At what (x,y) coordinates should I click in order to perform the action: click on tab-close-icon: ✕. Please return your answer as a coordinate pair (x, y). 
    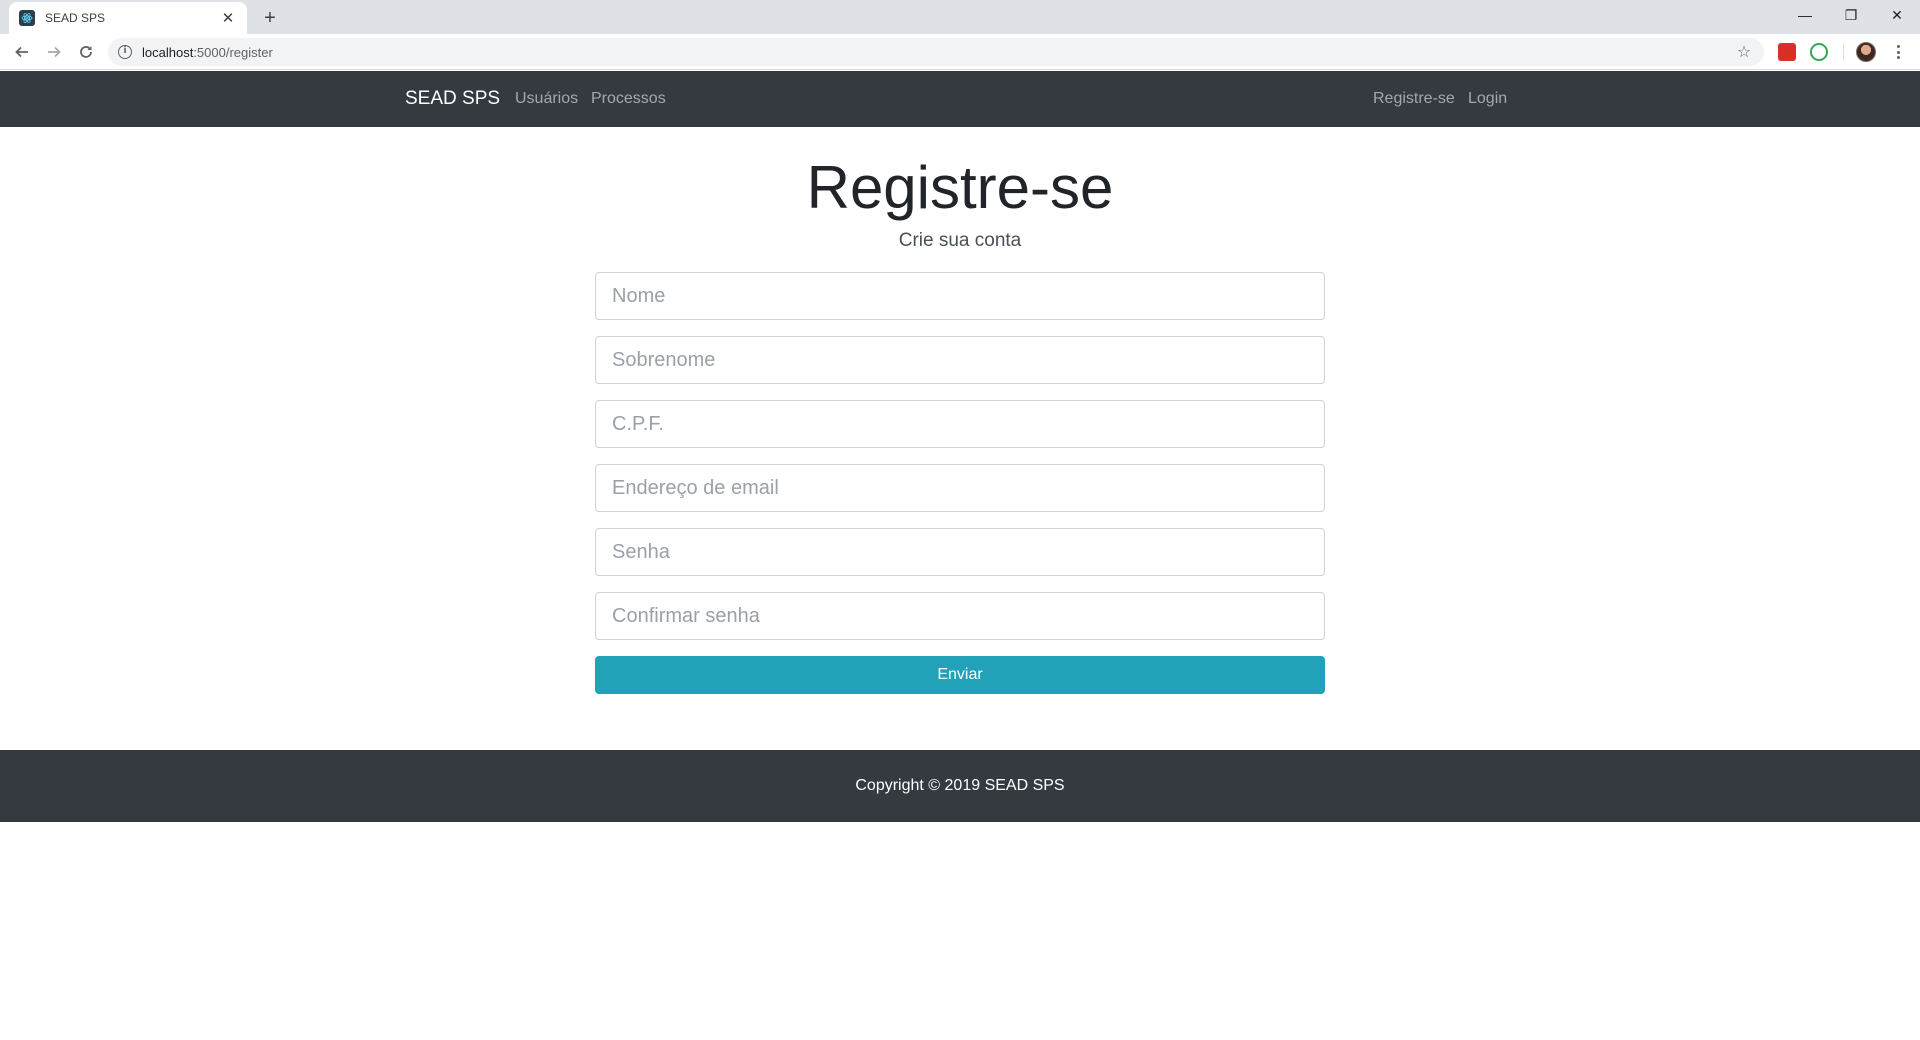
    Looking at the image, I should click on (228, 18).